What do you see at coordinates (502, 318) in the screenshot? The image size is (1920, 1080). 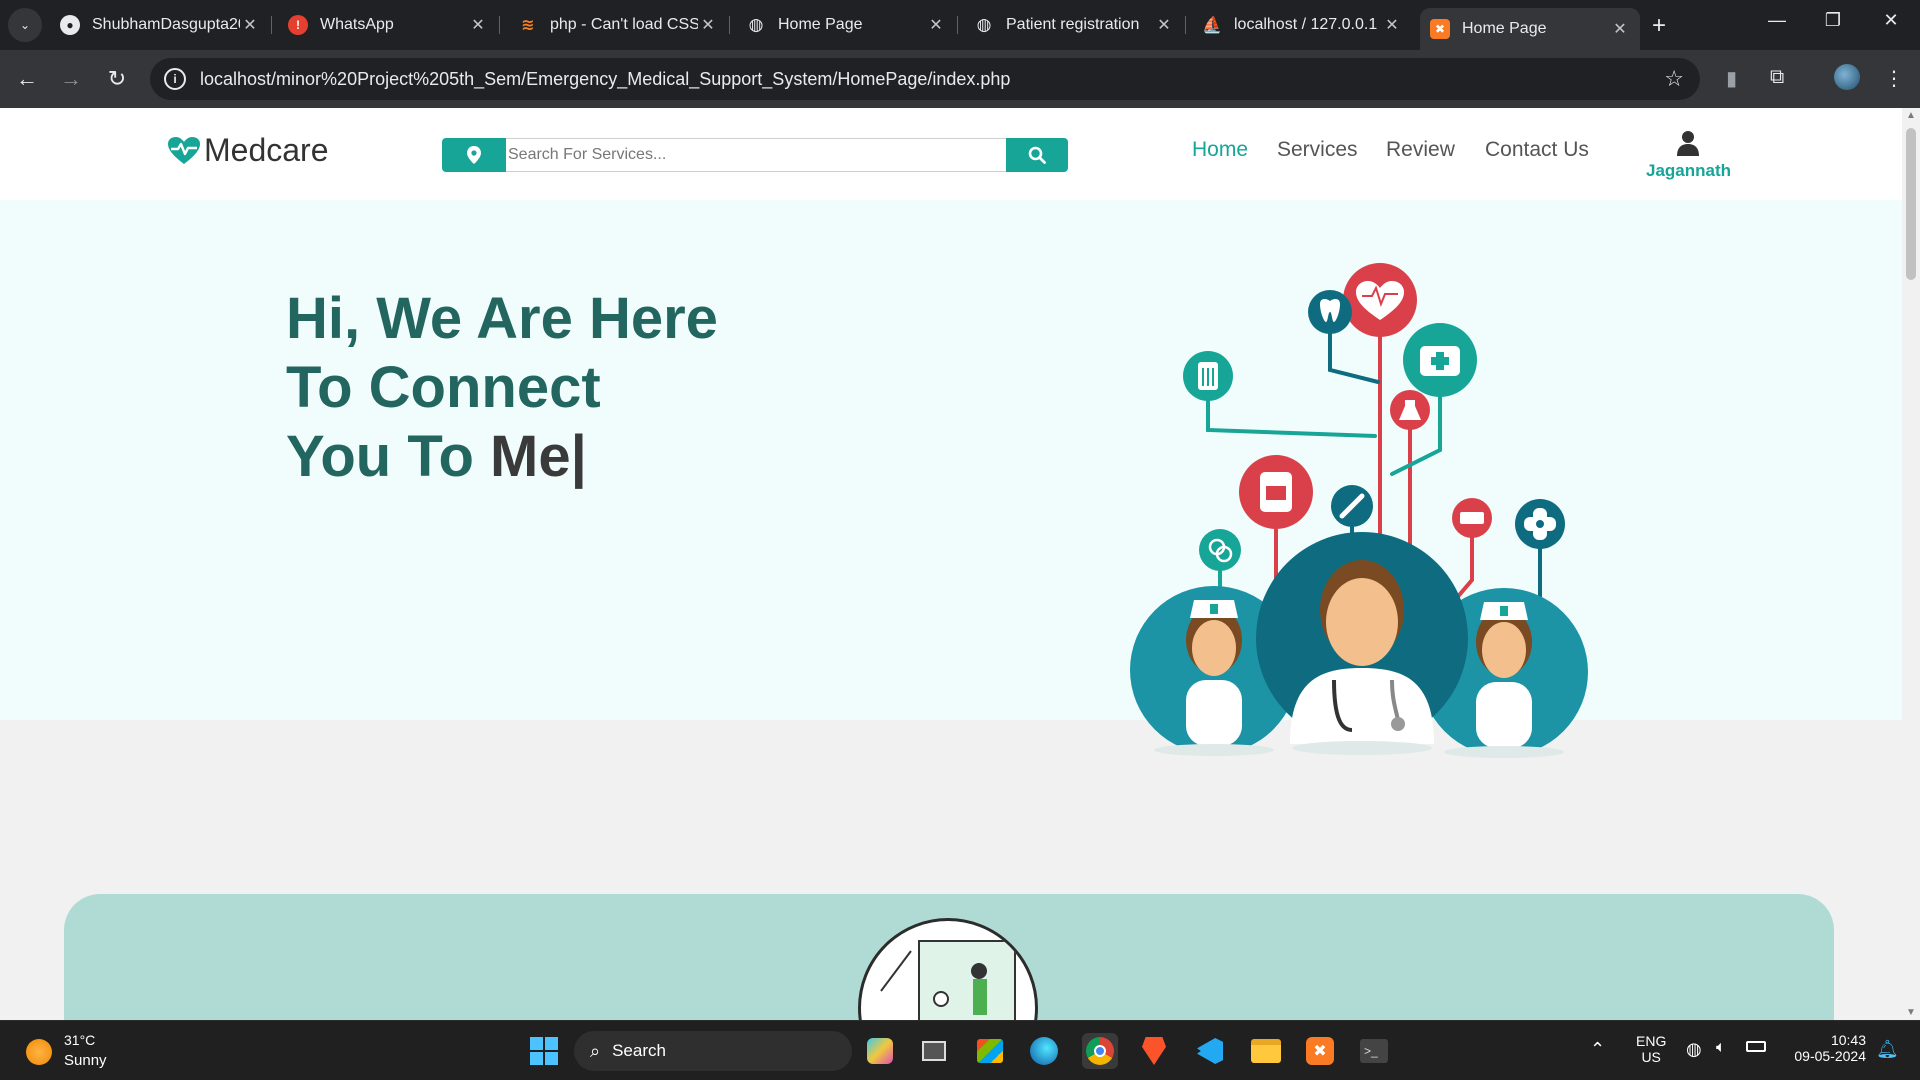 I see `hero-line-1: Hi, We Are Here` at bounding box center [502, 318].